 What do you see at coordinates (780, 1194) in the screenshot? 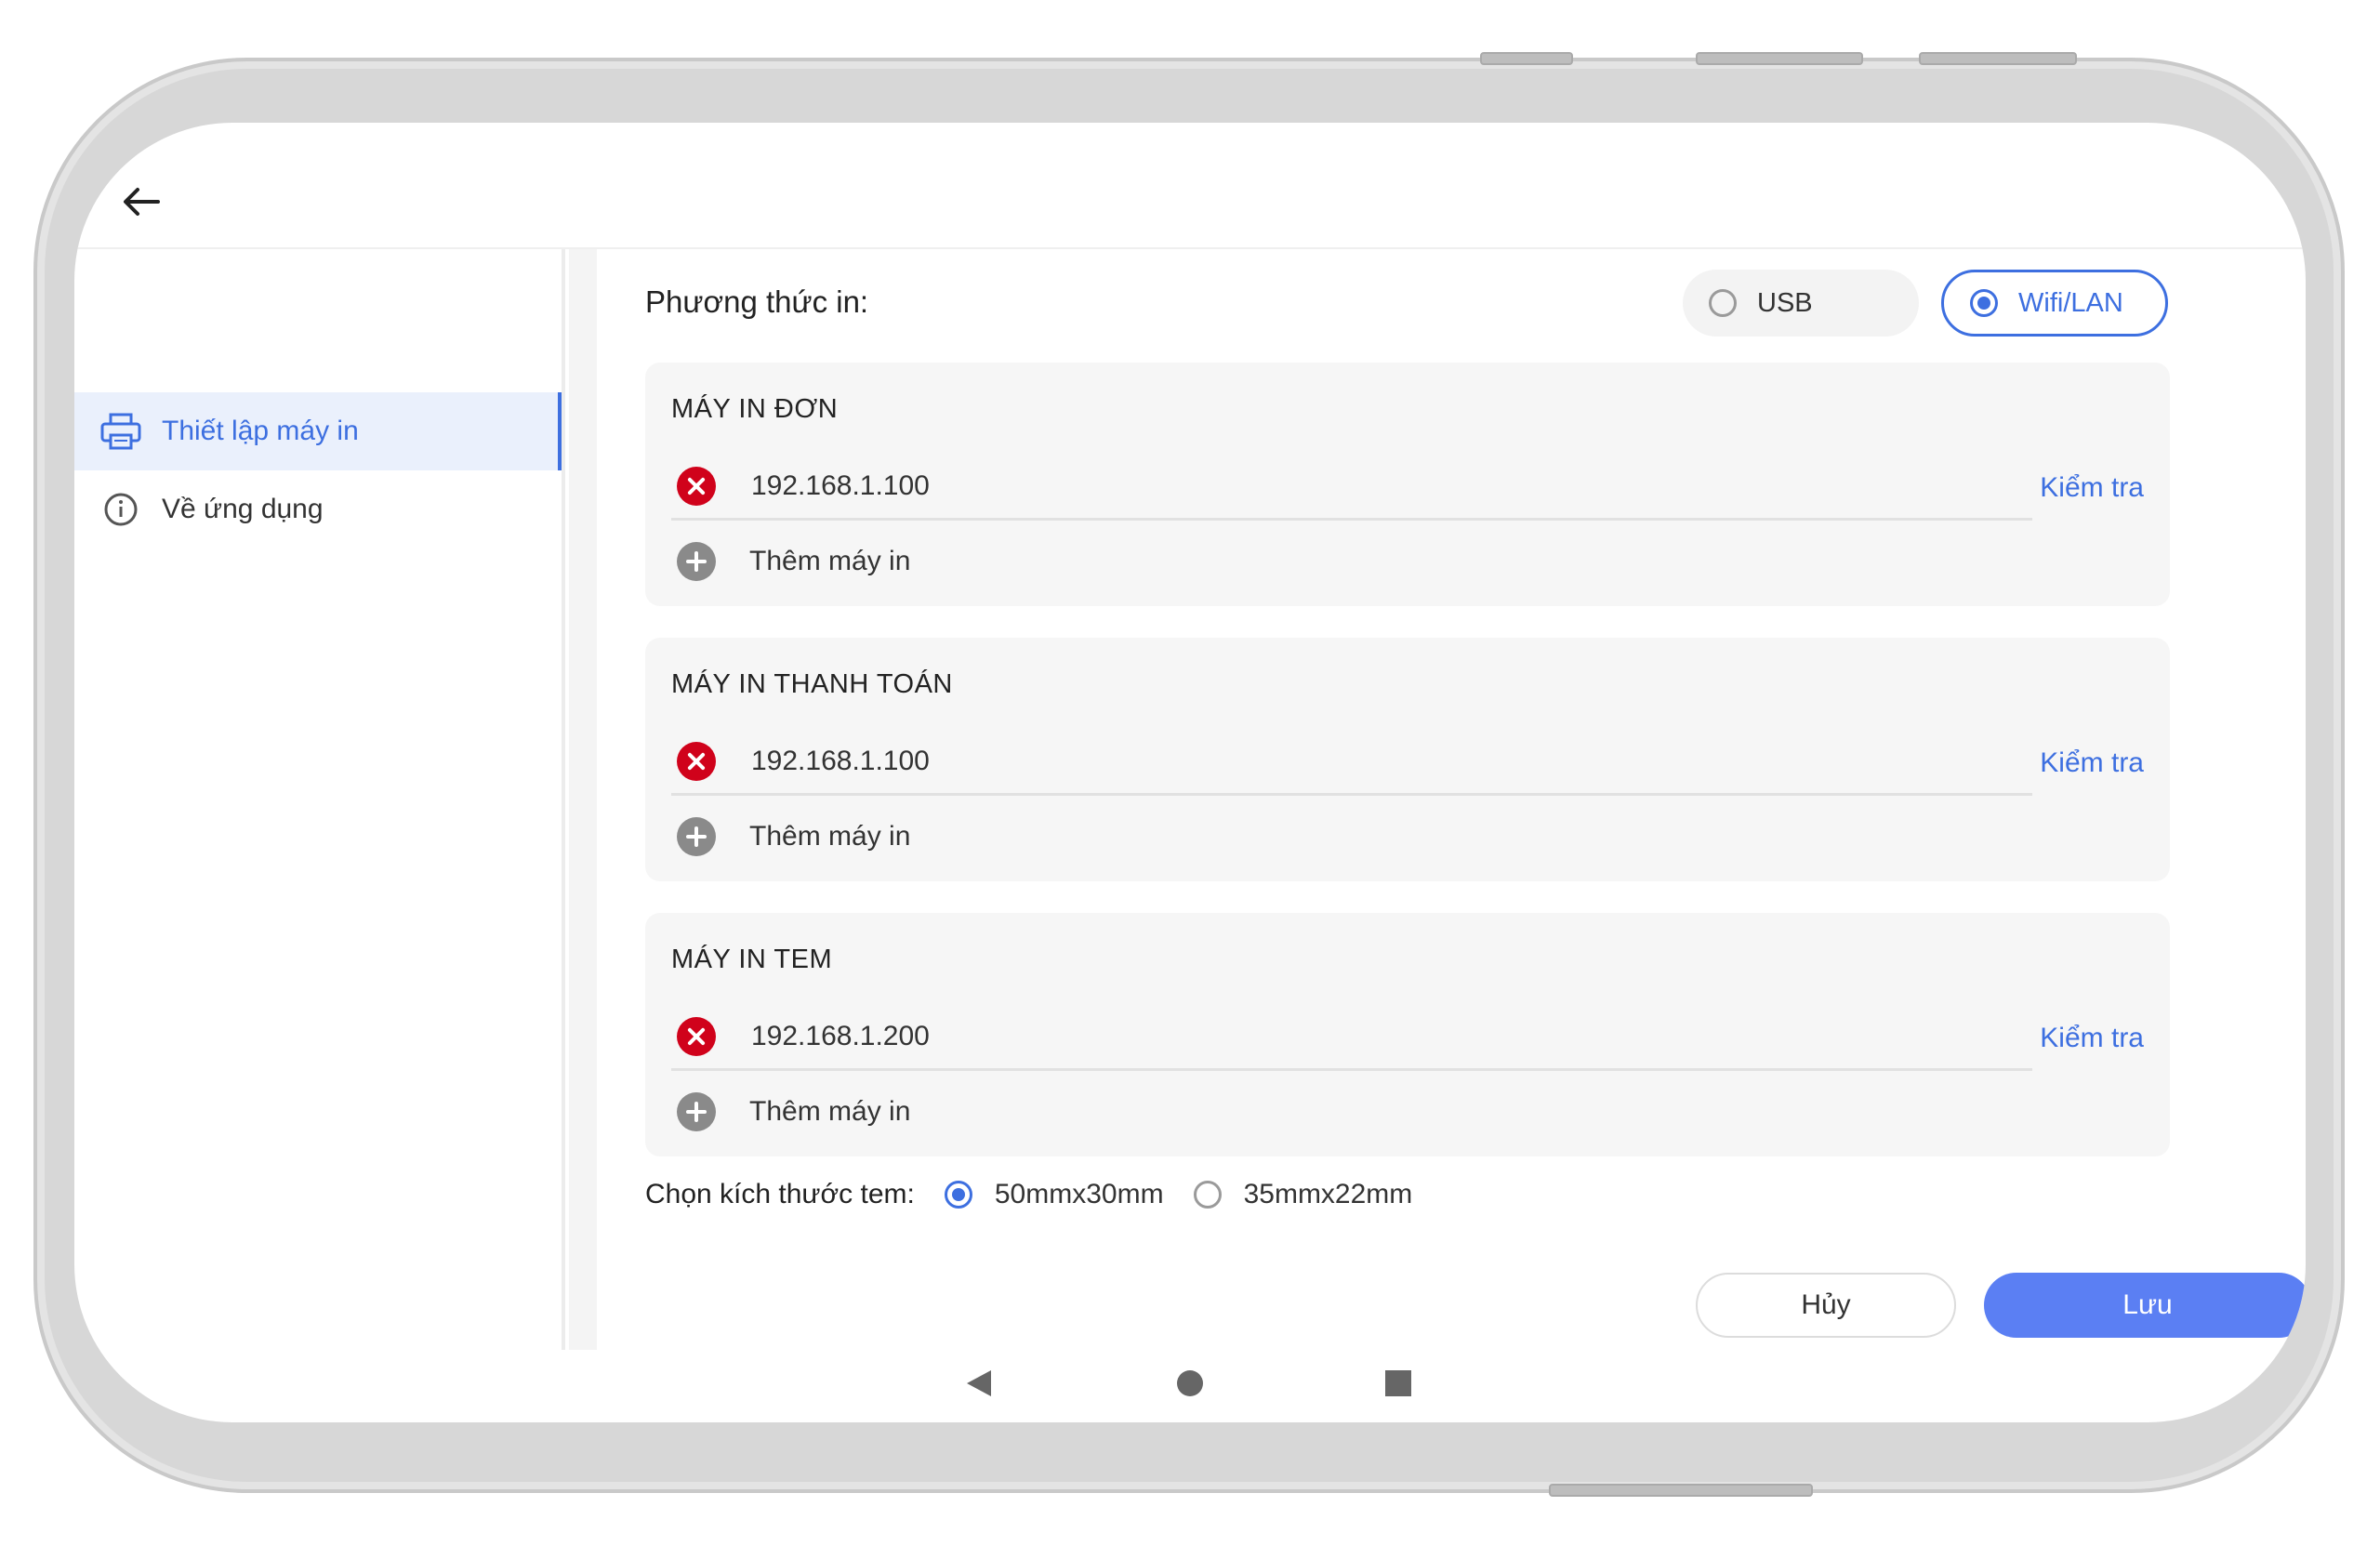
I see `label-size-label: Chọn kích thước tem:` at bounding box center [780, 1194].